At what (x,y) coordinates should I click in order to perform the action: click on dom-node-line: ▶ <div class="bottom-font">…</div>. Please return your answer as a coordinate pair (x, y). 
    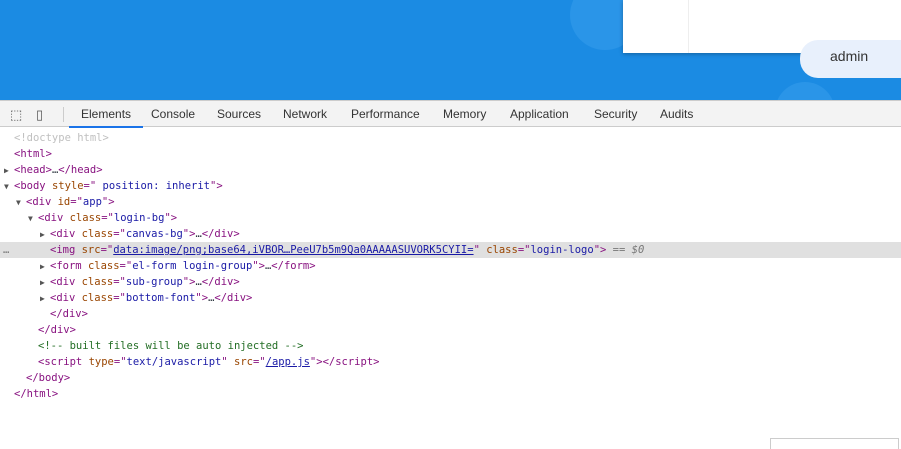
    Looking at the image, I should click on (450, 298).